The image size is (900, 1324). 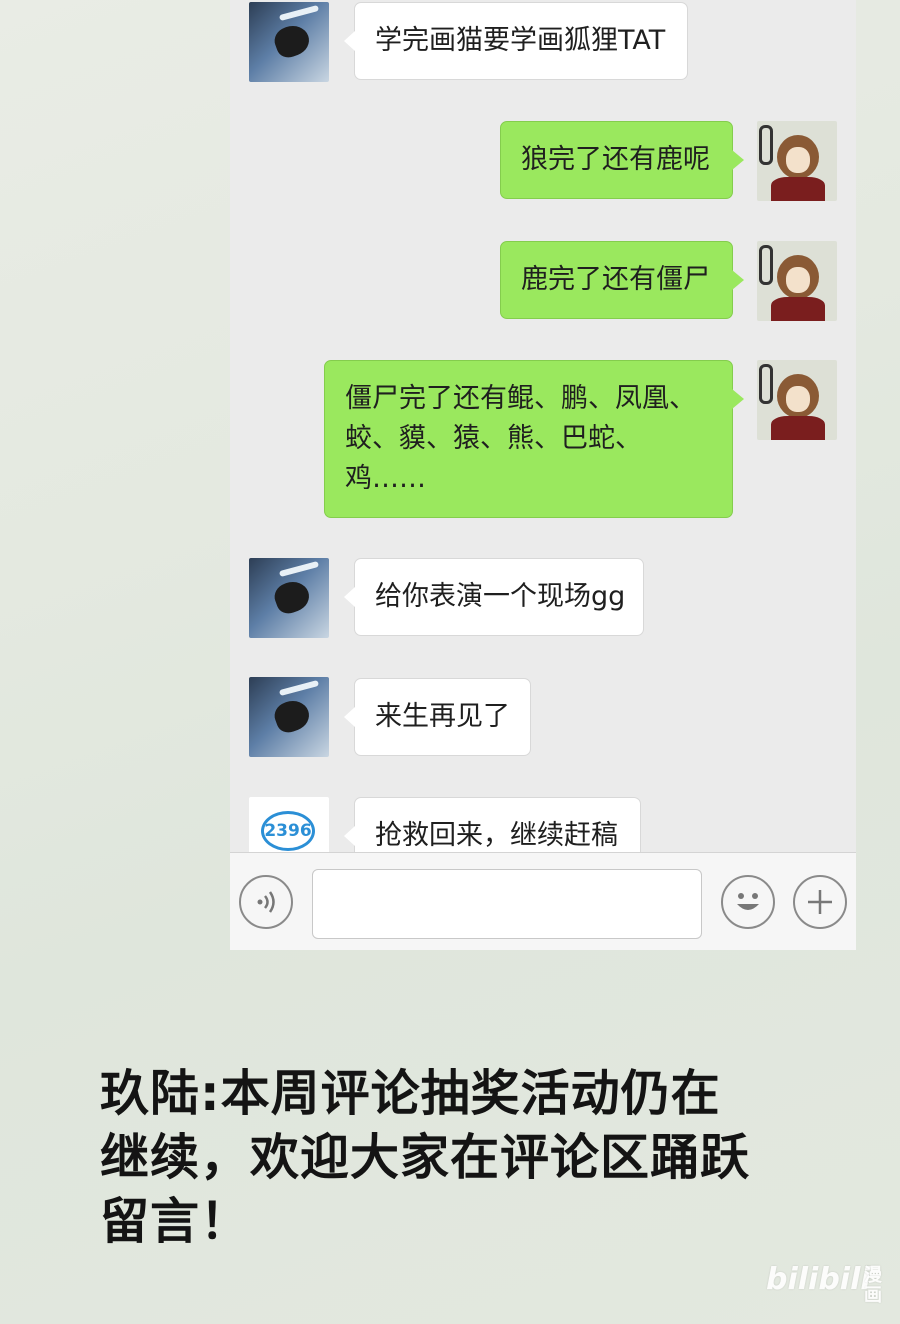 What do you see at coordinates (520, 398) in the screenshot?
I see `message-text-line: 僵尸完了还有鲲、鹏、凤凰、` at bounding box center [520, 398].